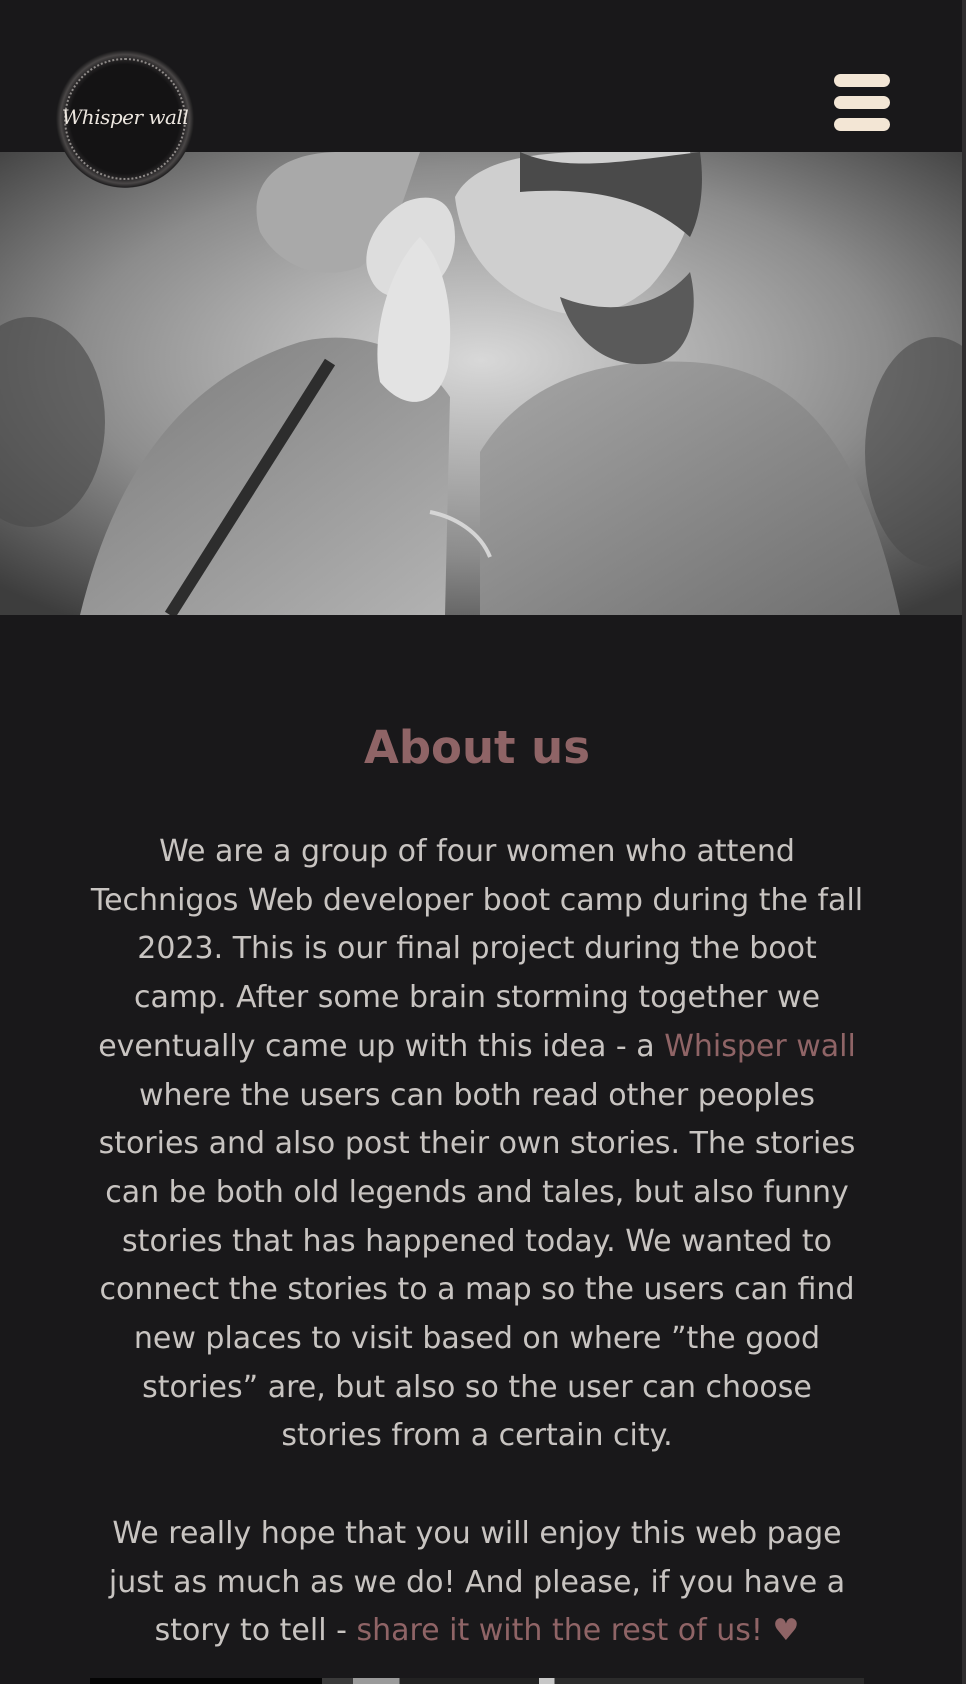  I want to click on scrollbar, so click(964, 842).